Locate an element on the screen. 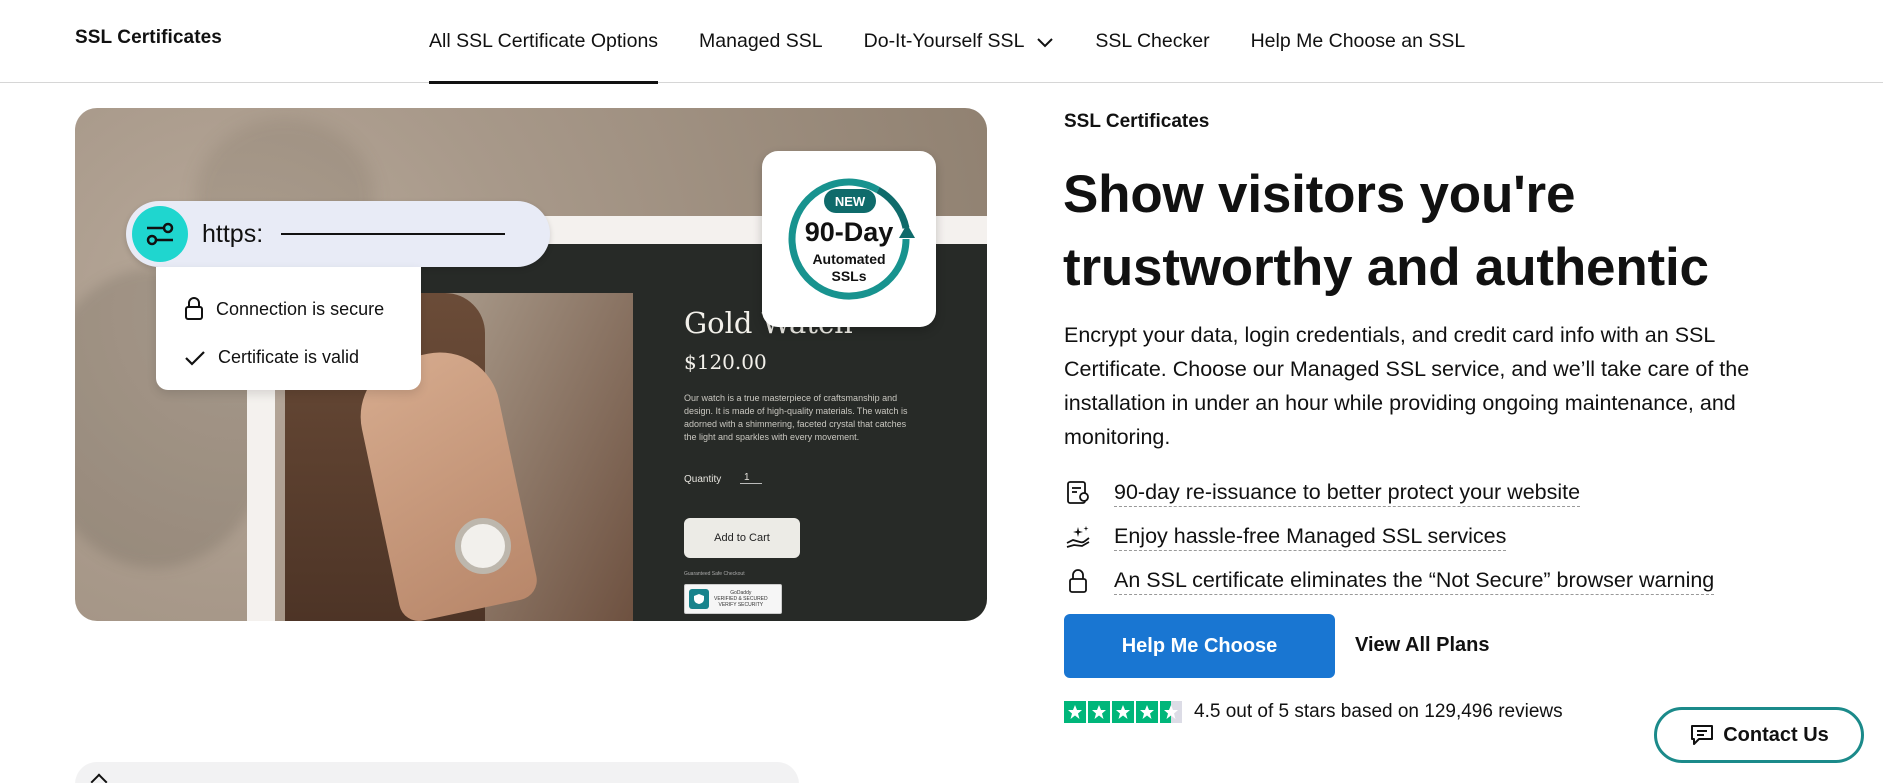 The height and width of the screenshot is (783, 1883). contact-us-label: Contact Us is located at coordinates (1776, 734).